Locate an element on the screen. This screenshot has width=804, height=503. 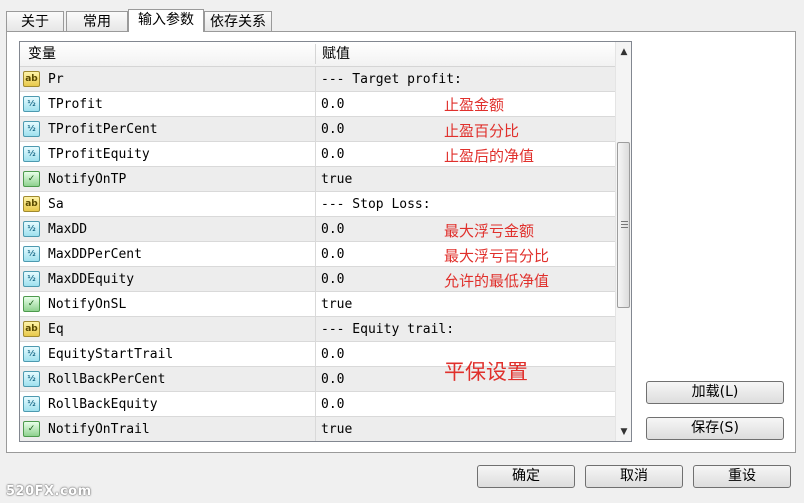
annotation-max-drawdown-percent: 最大浮亏百分比 is located at coordinates (497, 256).